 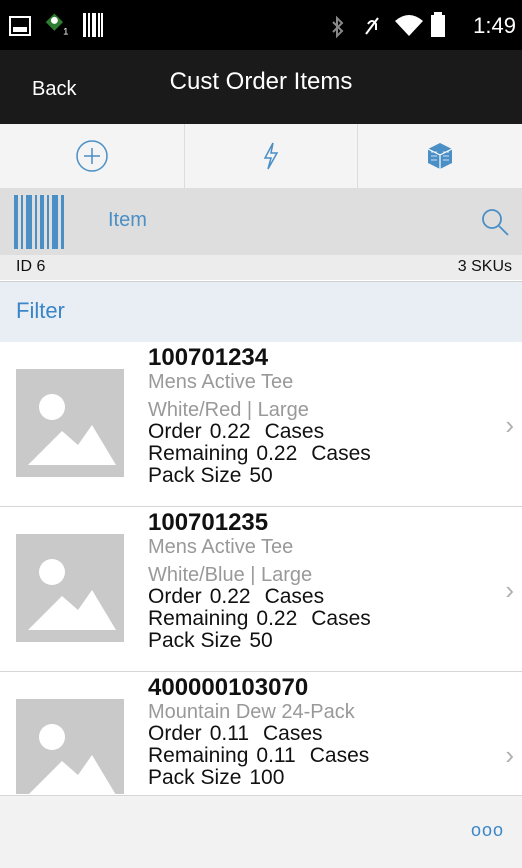 I want to click on notification-image-icon, so click(x=20, y=26).